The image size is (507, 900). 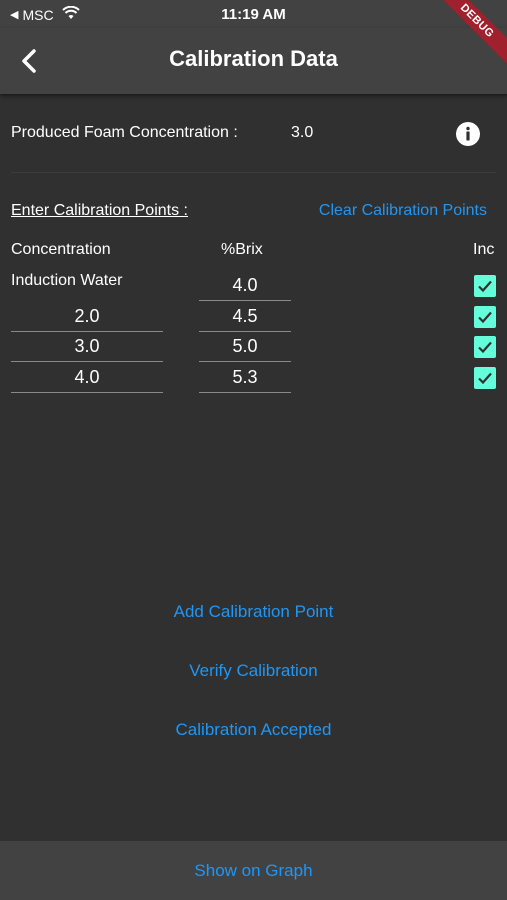 What do you see at coordinates (245, 378) in the screenshot?
I see `brix-field: 5.3` at bounding box center [245, 378].